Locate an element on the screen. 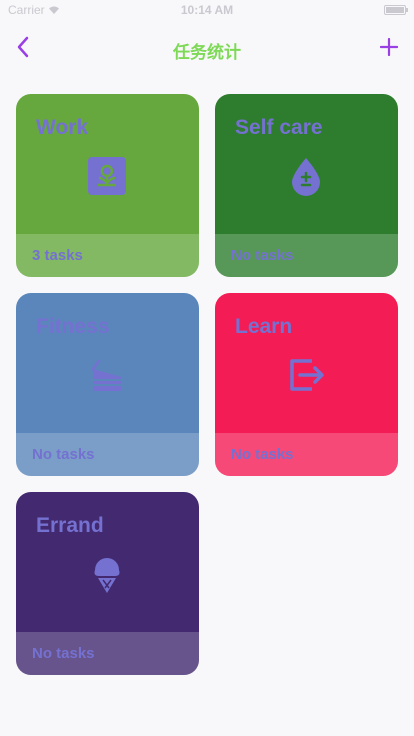  back-button is located at coordinates (23, 47).